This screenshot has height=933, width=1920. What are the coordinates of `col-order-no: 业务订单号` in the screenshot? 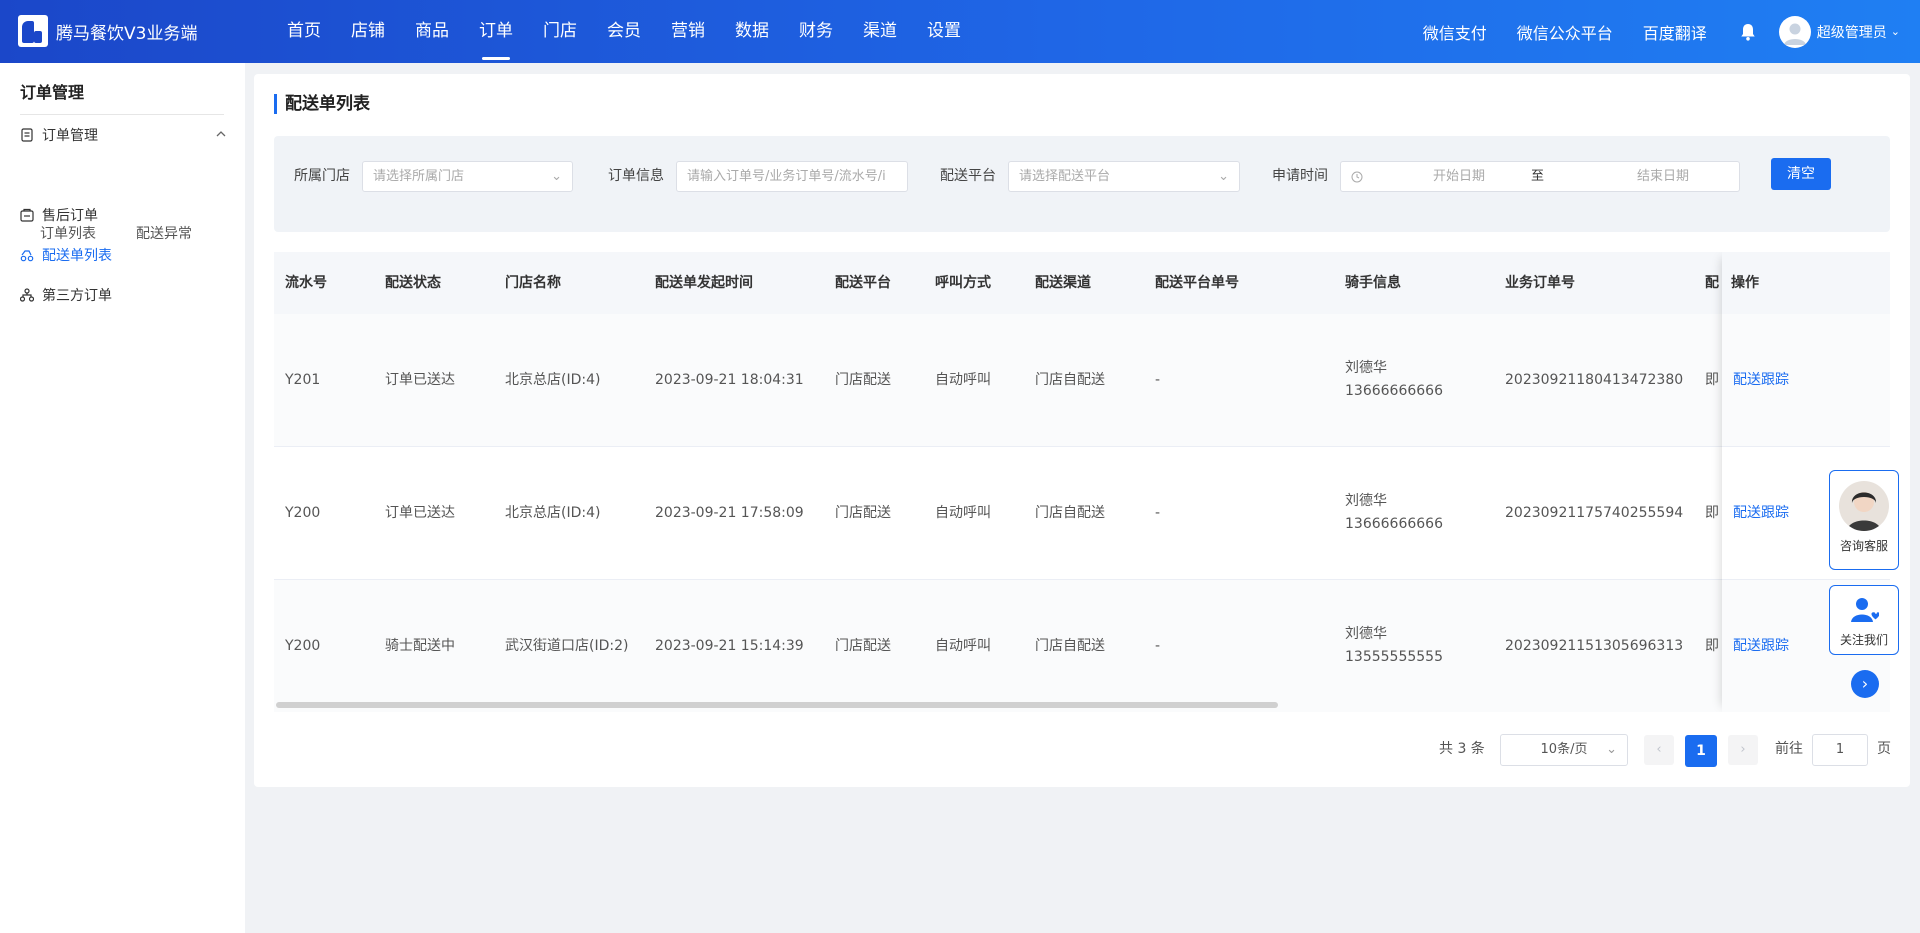 It's located at (1540, 283).